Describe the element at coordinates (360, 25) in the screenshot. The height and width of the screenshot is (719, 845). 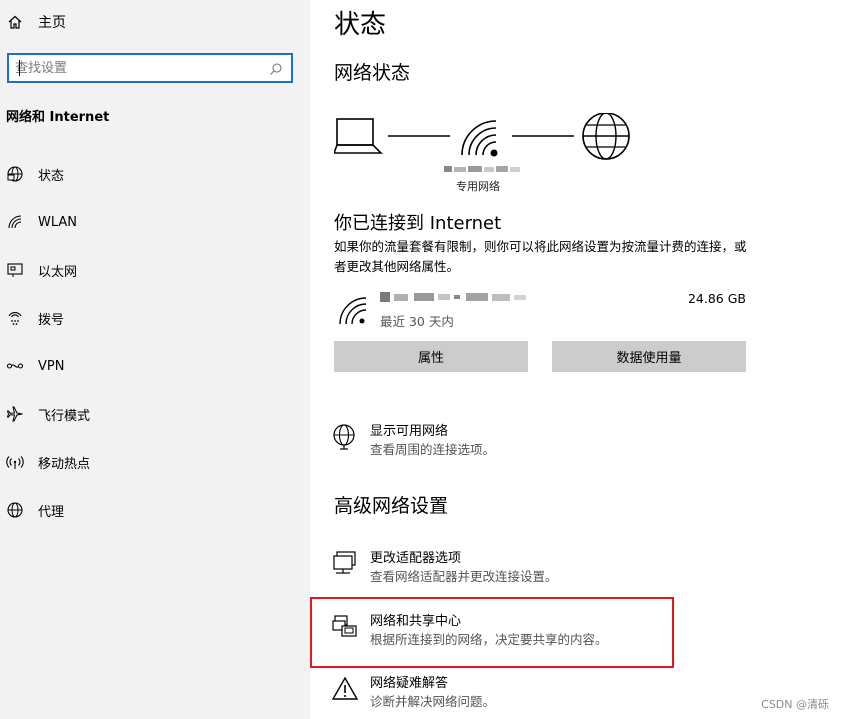
I see `page-title: 状态` at that location.